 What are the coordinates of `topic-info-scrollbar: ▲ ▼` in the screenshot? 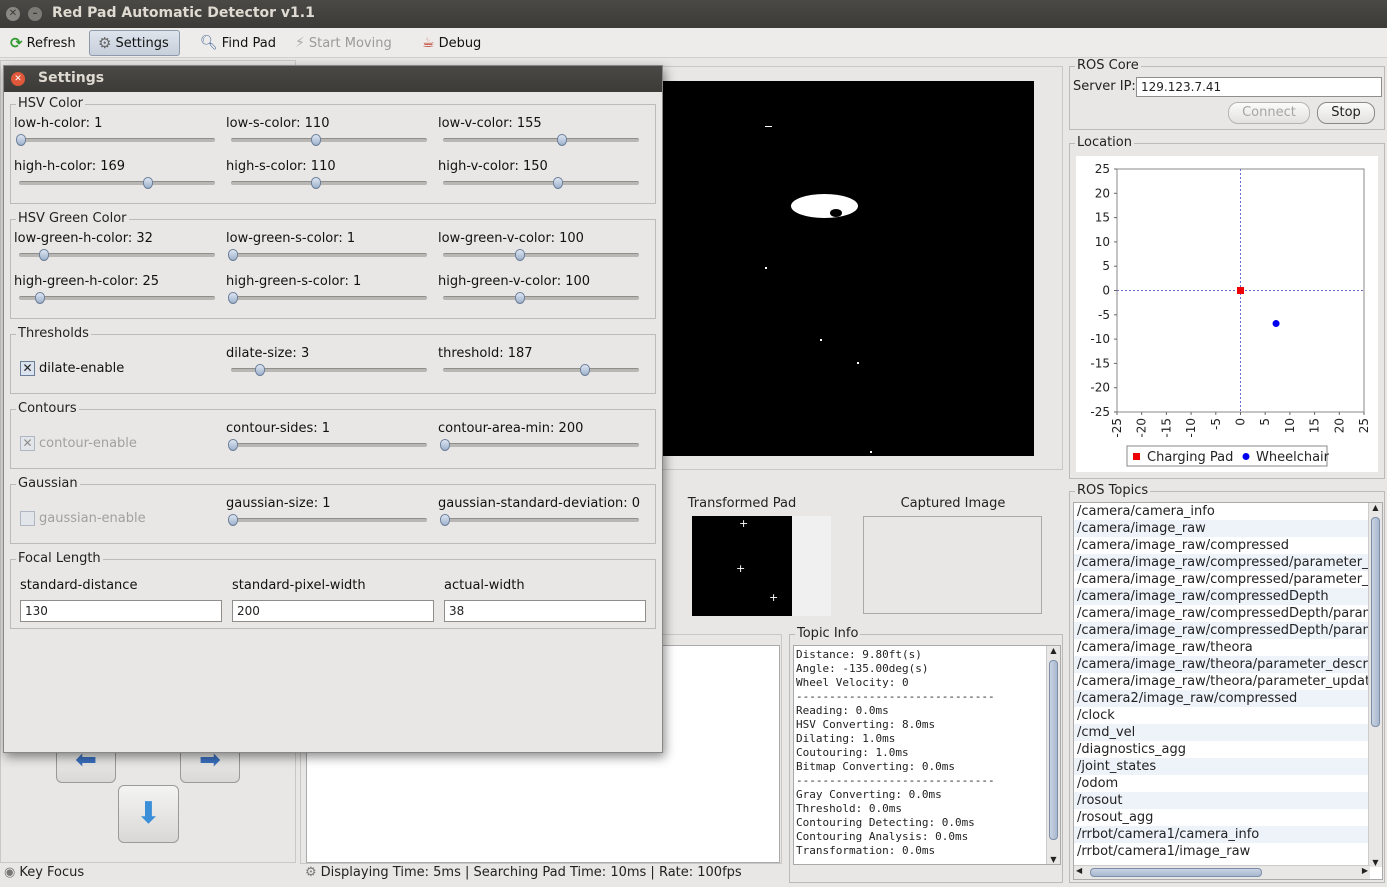 It's located at (1053, 755).